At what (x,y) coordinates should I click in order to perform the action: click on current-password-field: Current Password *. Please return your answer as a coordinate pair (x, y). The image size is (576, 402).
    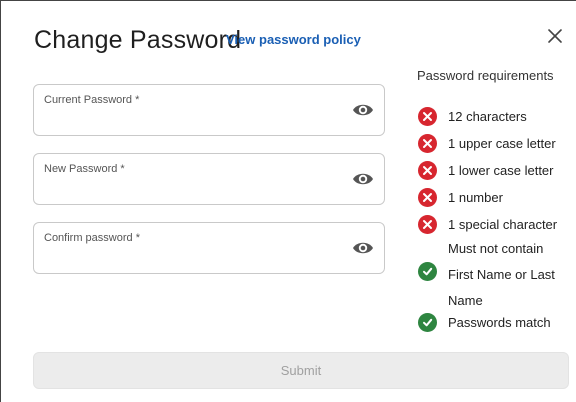
    Looking at the image, I should click on (209, 110).